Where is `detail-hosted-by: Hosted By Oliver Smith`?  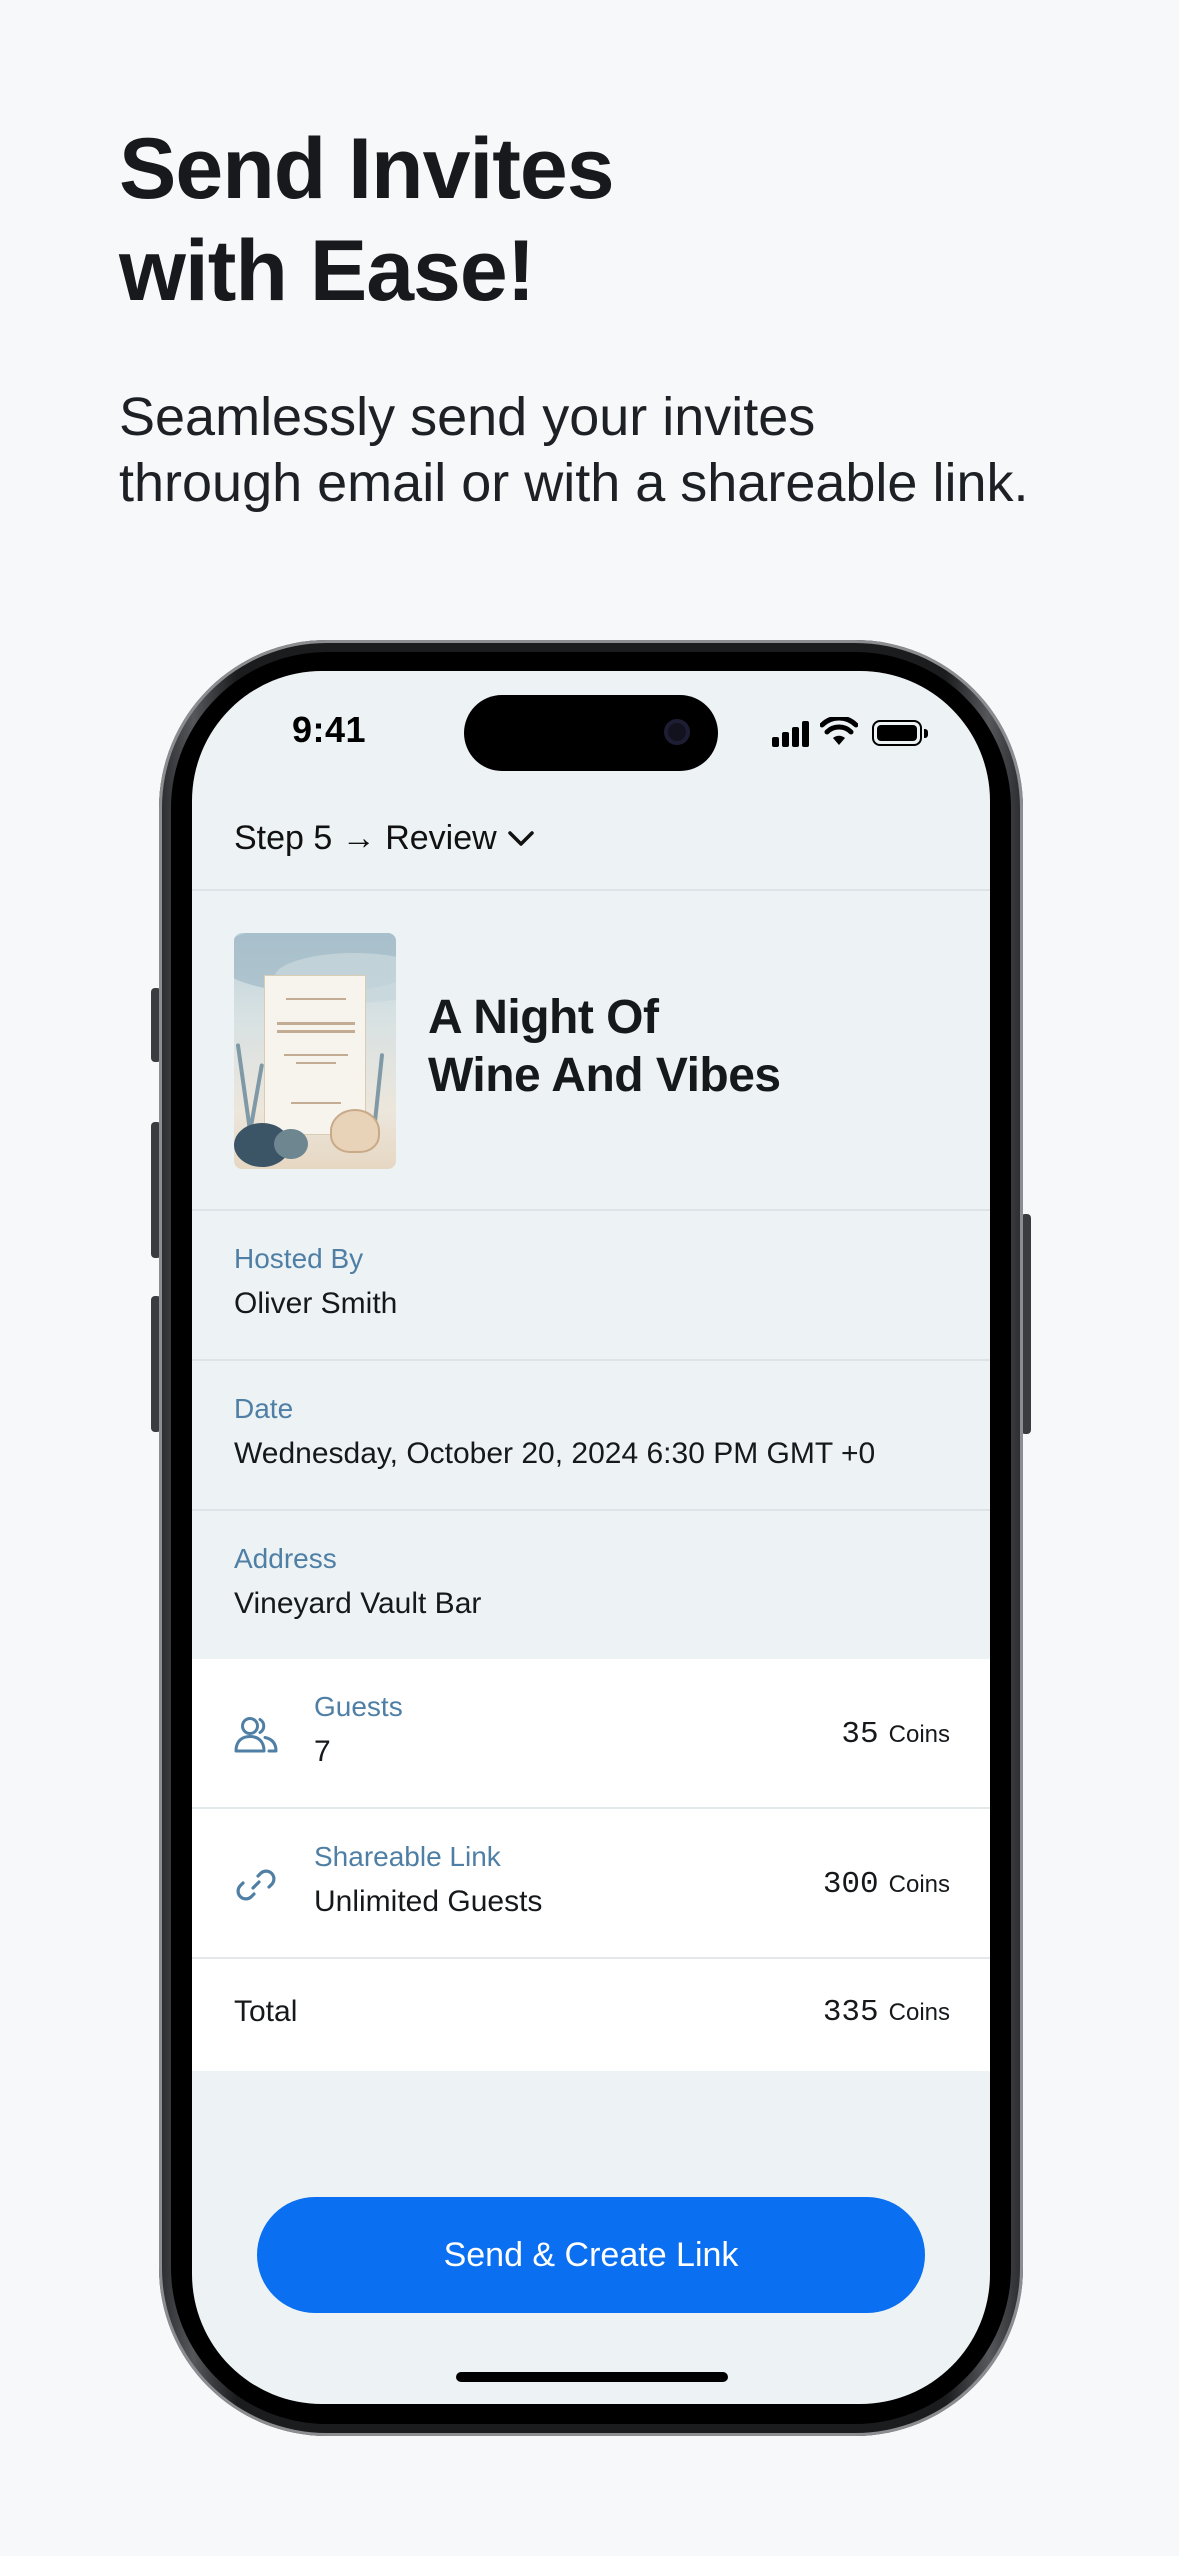 detail-hosted-by: Hosted By Oliver Smith is located at coordinates (591, 1286).